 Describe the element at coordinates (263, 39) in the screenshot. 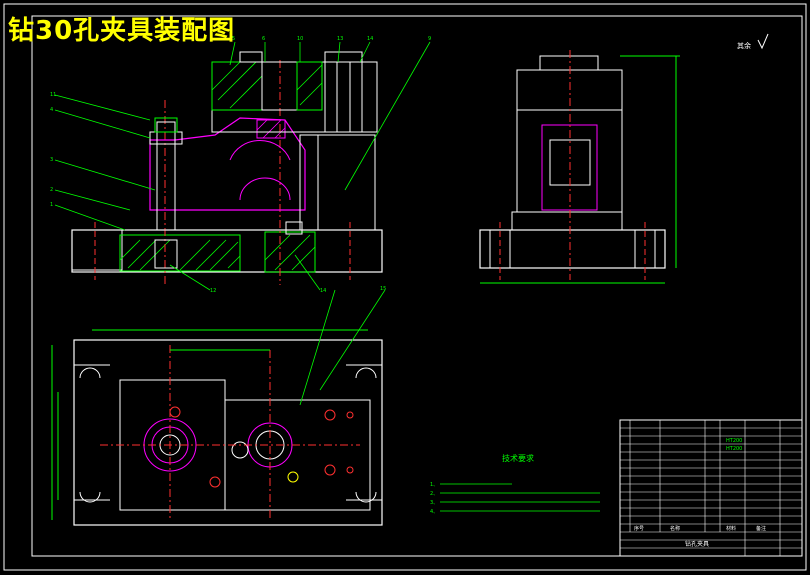

I see `balloon-6: 6` at that location.